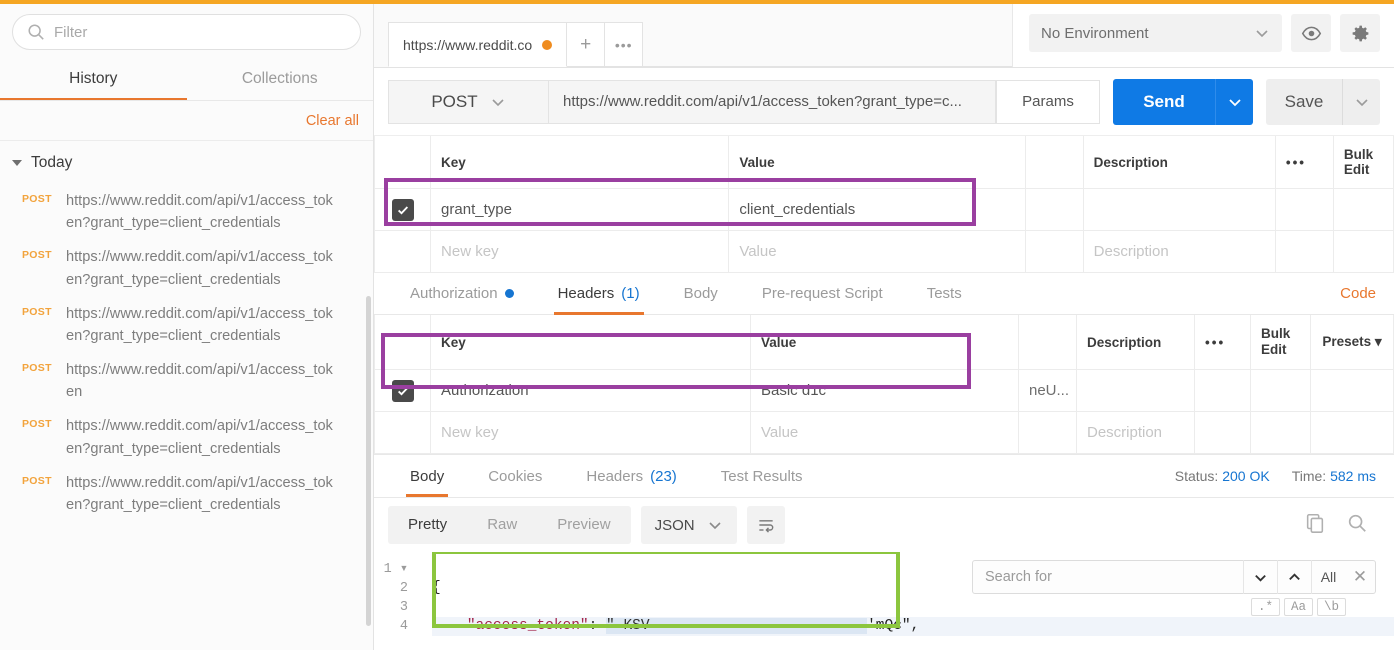 The height and width of the screenshot is (650, 1394). I want to click on search-regex-toggle: .*, so click(1265, 607).